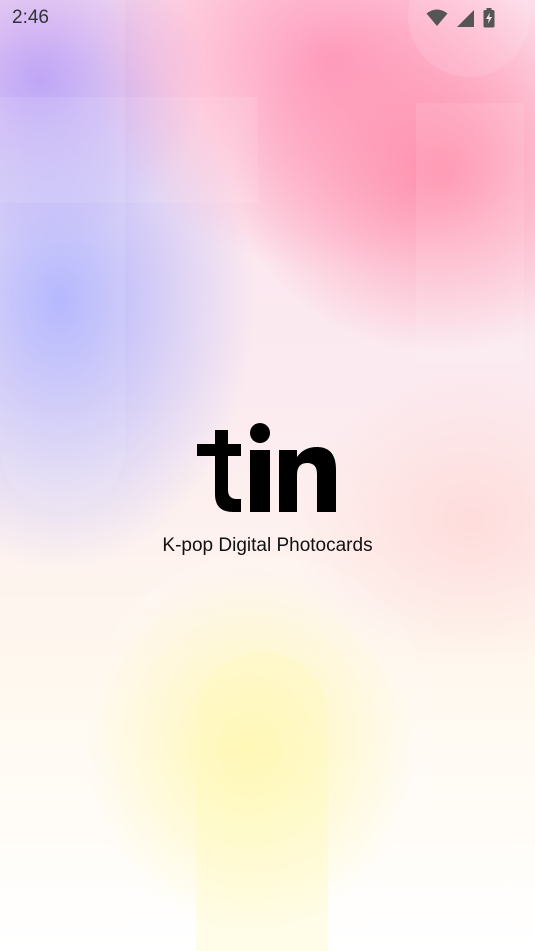  What do you see at coordinates (470, 233) in the screenshot?
I see `background-letter-i-stem` at bounding box center [470, 233].